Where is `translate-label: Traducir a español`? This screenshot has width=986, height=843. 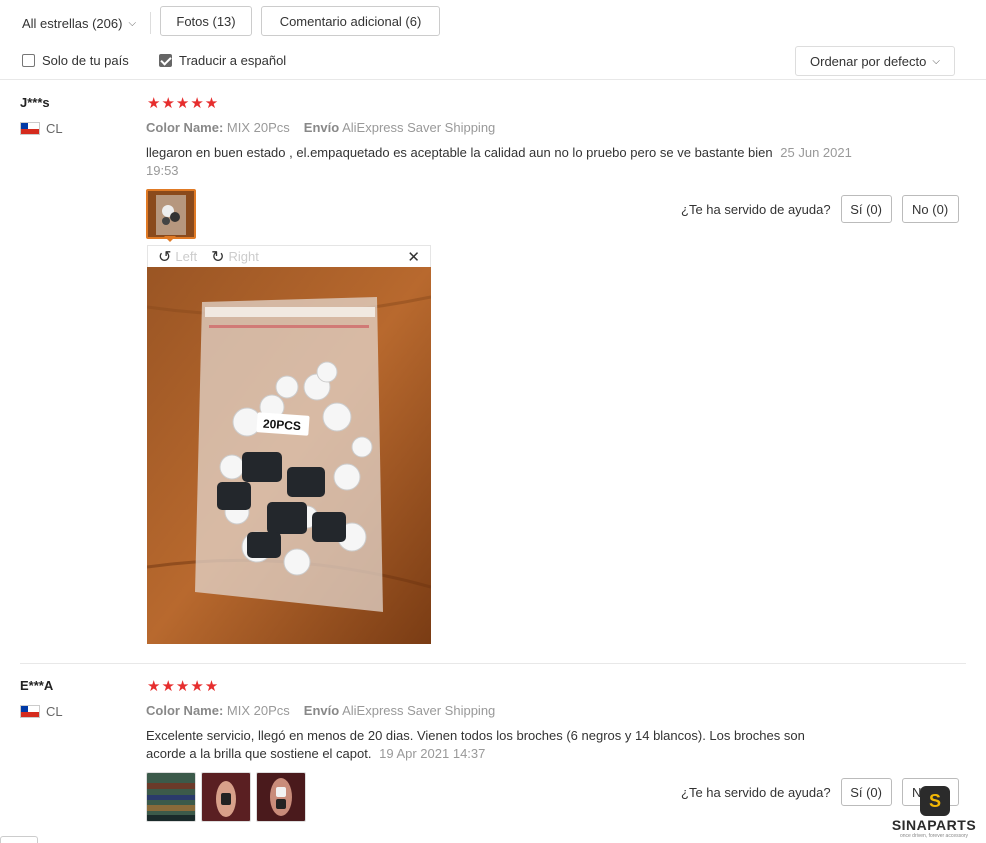 translate-label: Traducir a español is located at coordinates (233, 60).